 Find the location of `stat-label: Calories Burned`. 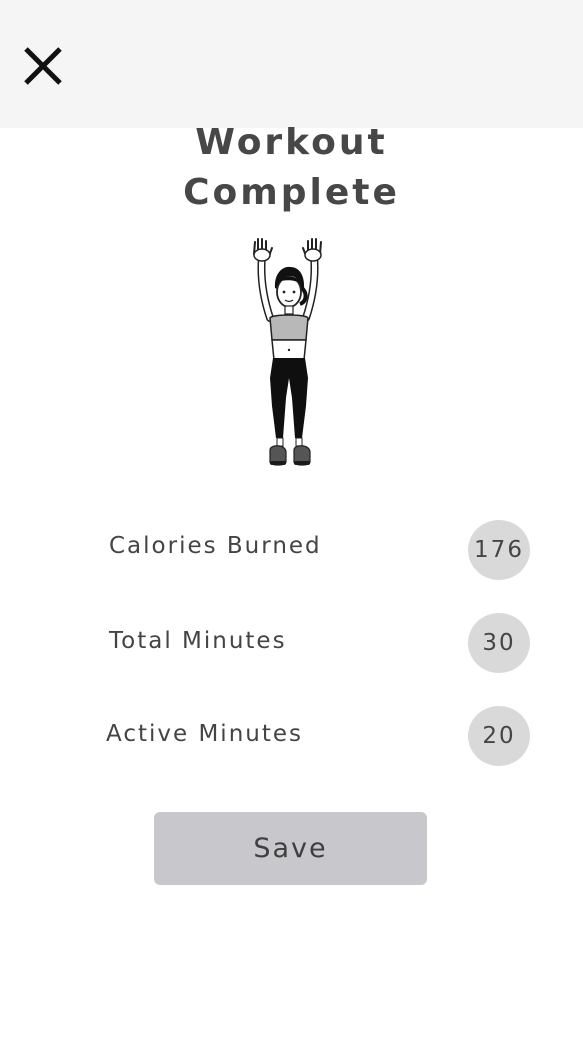

stat-label: Calories Burned is located at coordinates (215, 546).